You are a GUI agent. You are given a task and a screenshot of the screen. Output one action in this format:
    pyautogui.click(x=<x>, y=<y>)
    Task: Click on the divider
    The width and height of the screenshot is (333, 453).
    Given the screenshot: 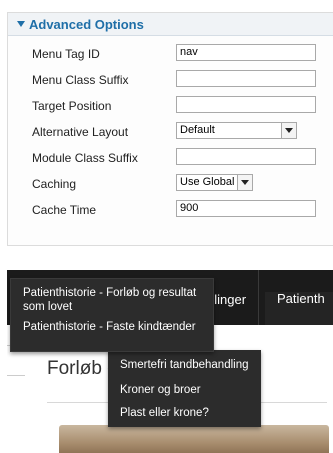 What is the action you would take?
    pyautogui.click(x=16, y=375)
    